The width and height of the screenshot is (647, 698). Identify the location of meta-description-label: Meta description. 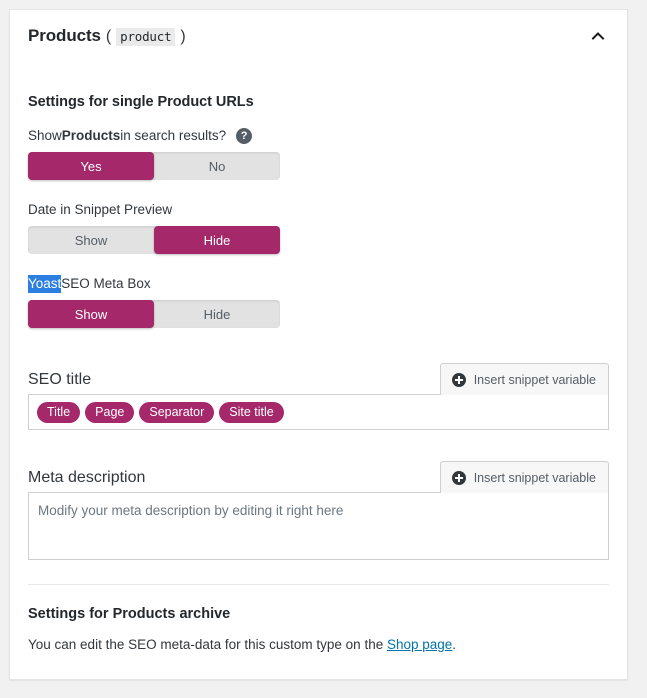
(87, 477).